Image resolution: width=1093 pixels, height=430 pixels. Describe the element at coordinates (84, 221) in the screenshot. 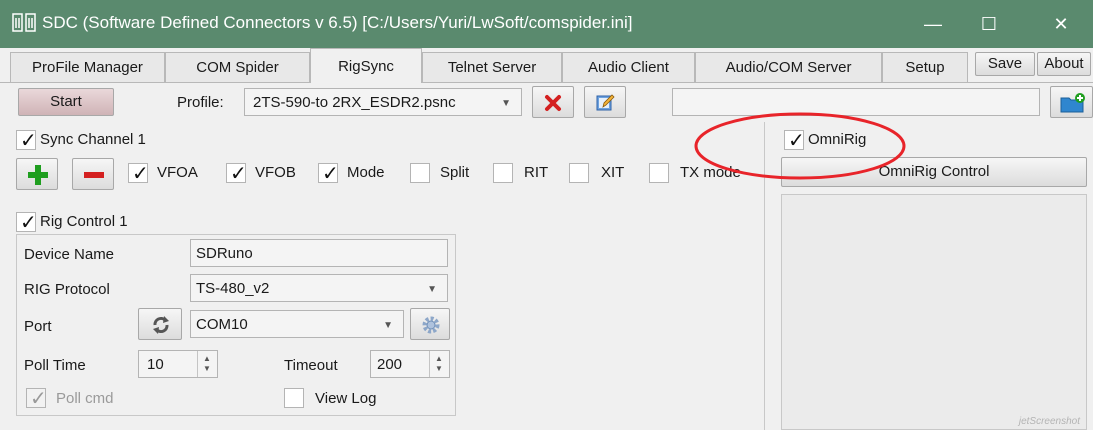

I see `rig-control-title: Rig Control 1` at that location.